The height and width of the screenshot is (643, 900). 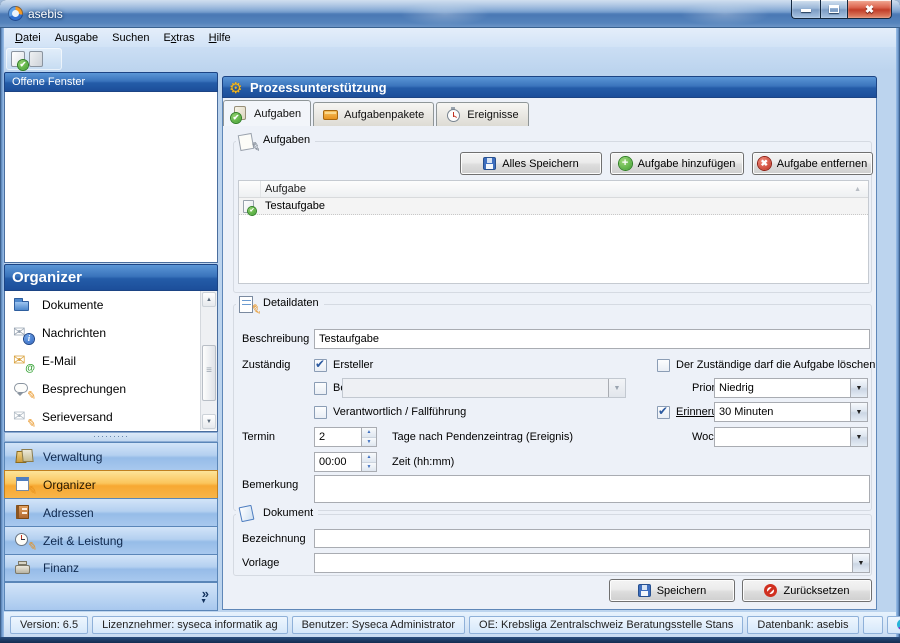 I want to click on section-label: Zeit & Leistung, so click(x=83, y=540).